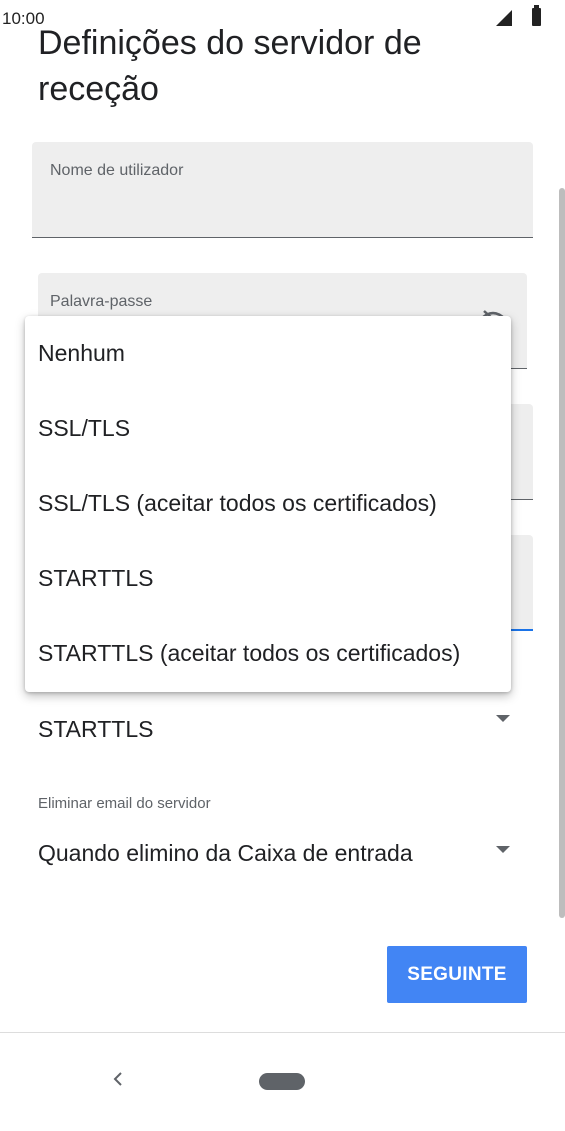 This screenshot has height=1131, width=565. I want to click on security-type-select: STARTTLS, so click(95, 729).